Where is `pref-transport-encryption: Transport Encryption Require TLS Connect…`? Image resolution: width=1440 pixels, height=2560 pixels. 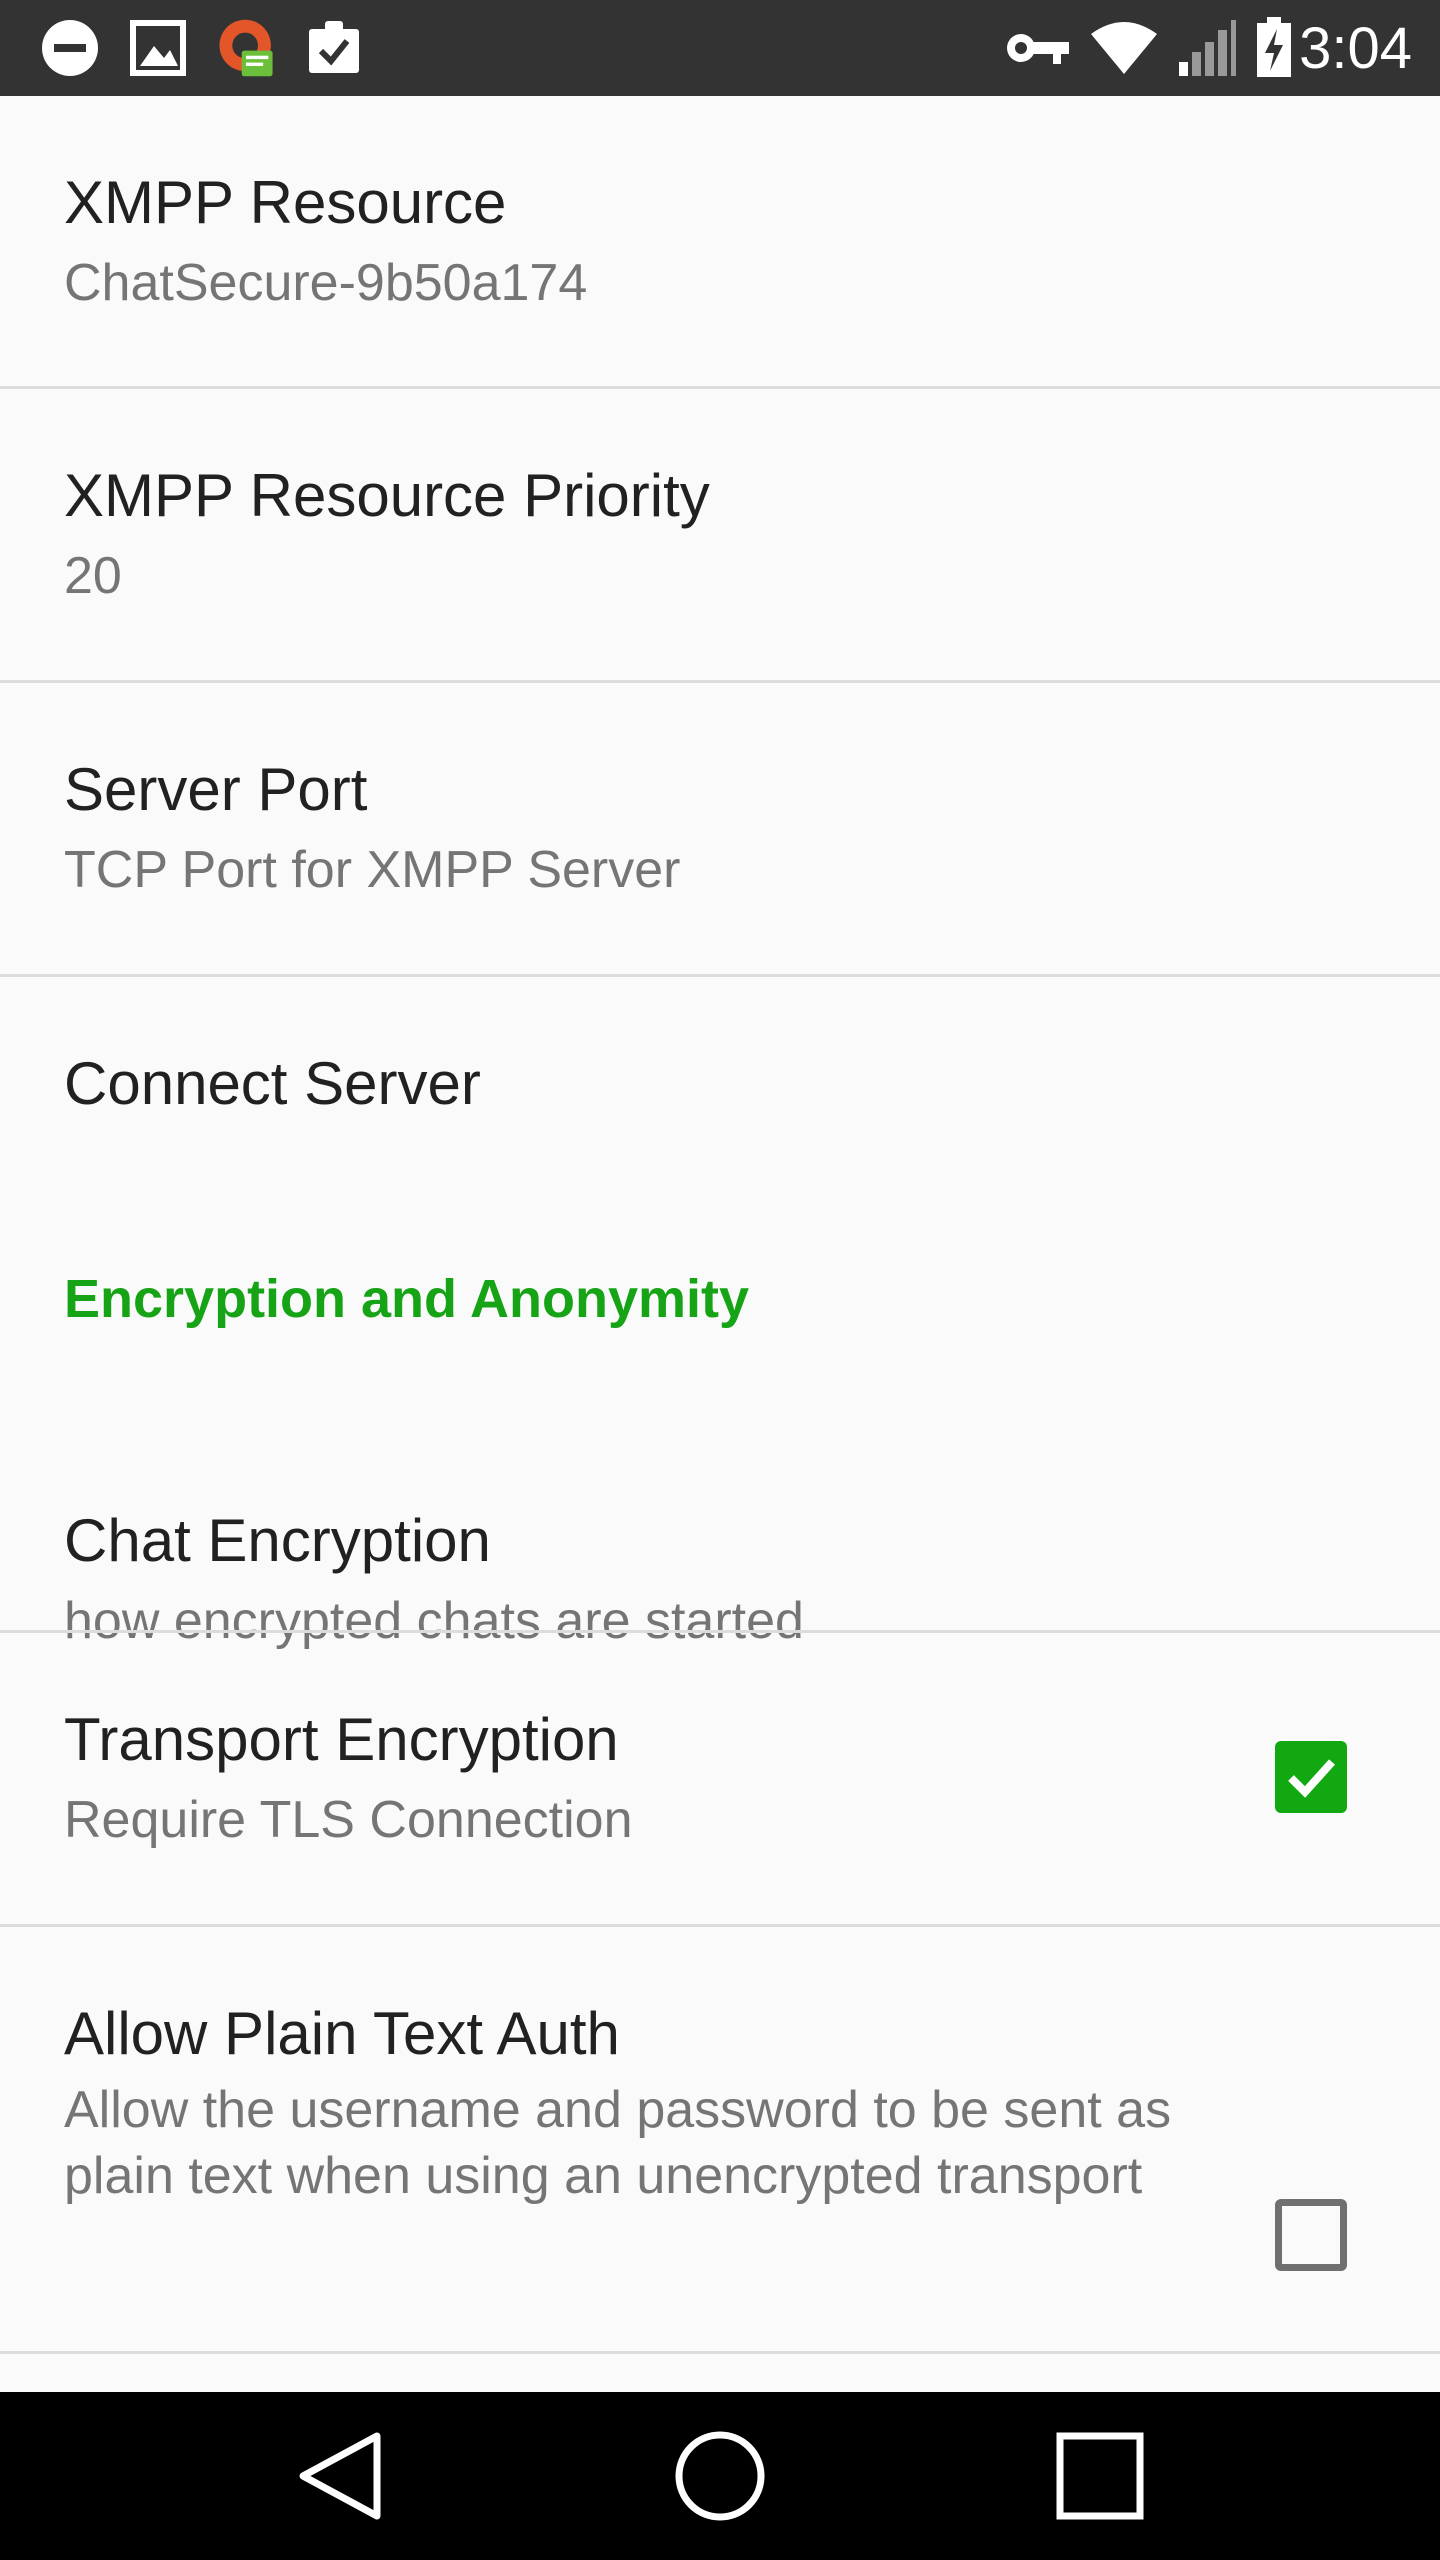 pref-transport-encryption: Transport Encryption Require TLS Connect… is located at coordinates (720, 1778).